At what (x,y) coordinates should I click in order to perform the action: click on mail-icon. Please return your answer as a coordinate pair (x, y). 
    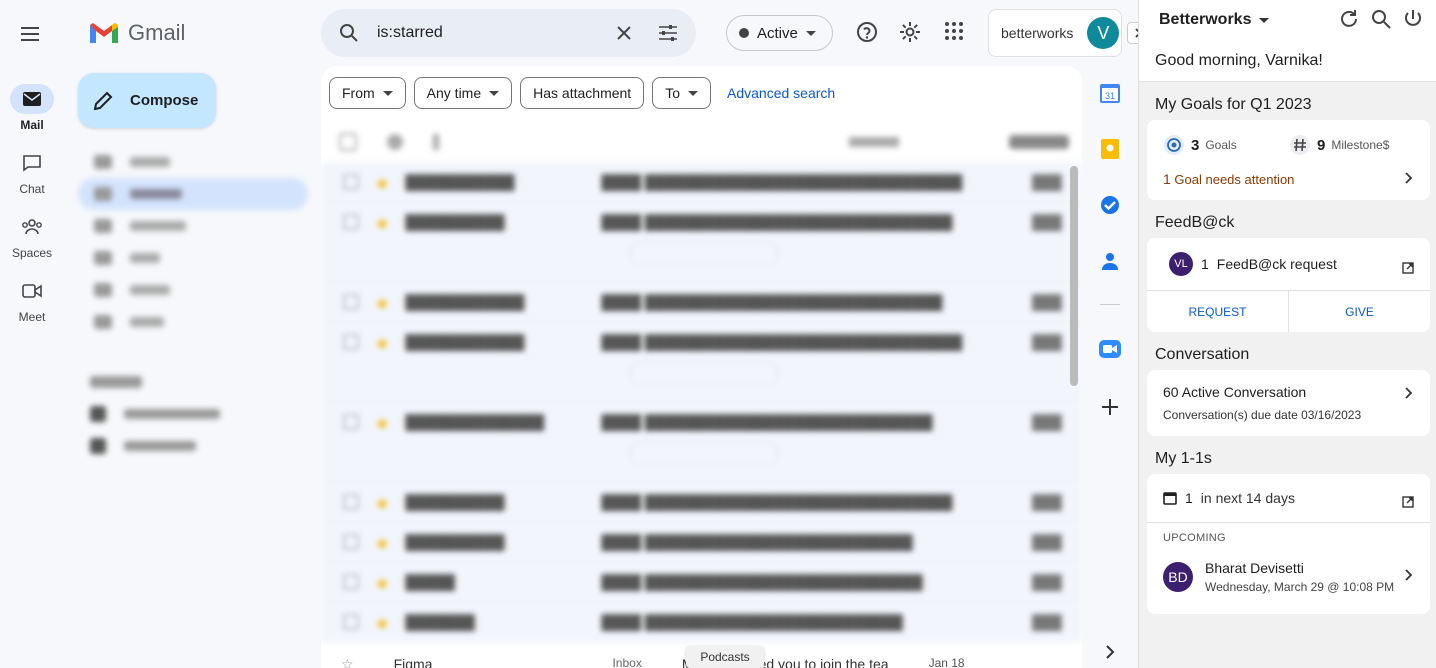
    Looking at the image, I should click on (32, 99).